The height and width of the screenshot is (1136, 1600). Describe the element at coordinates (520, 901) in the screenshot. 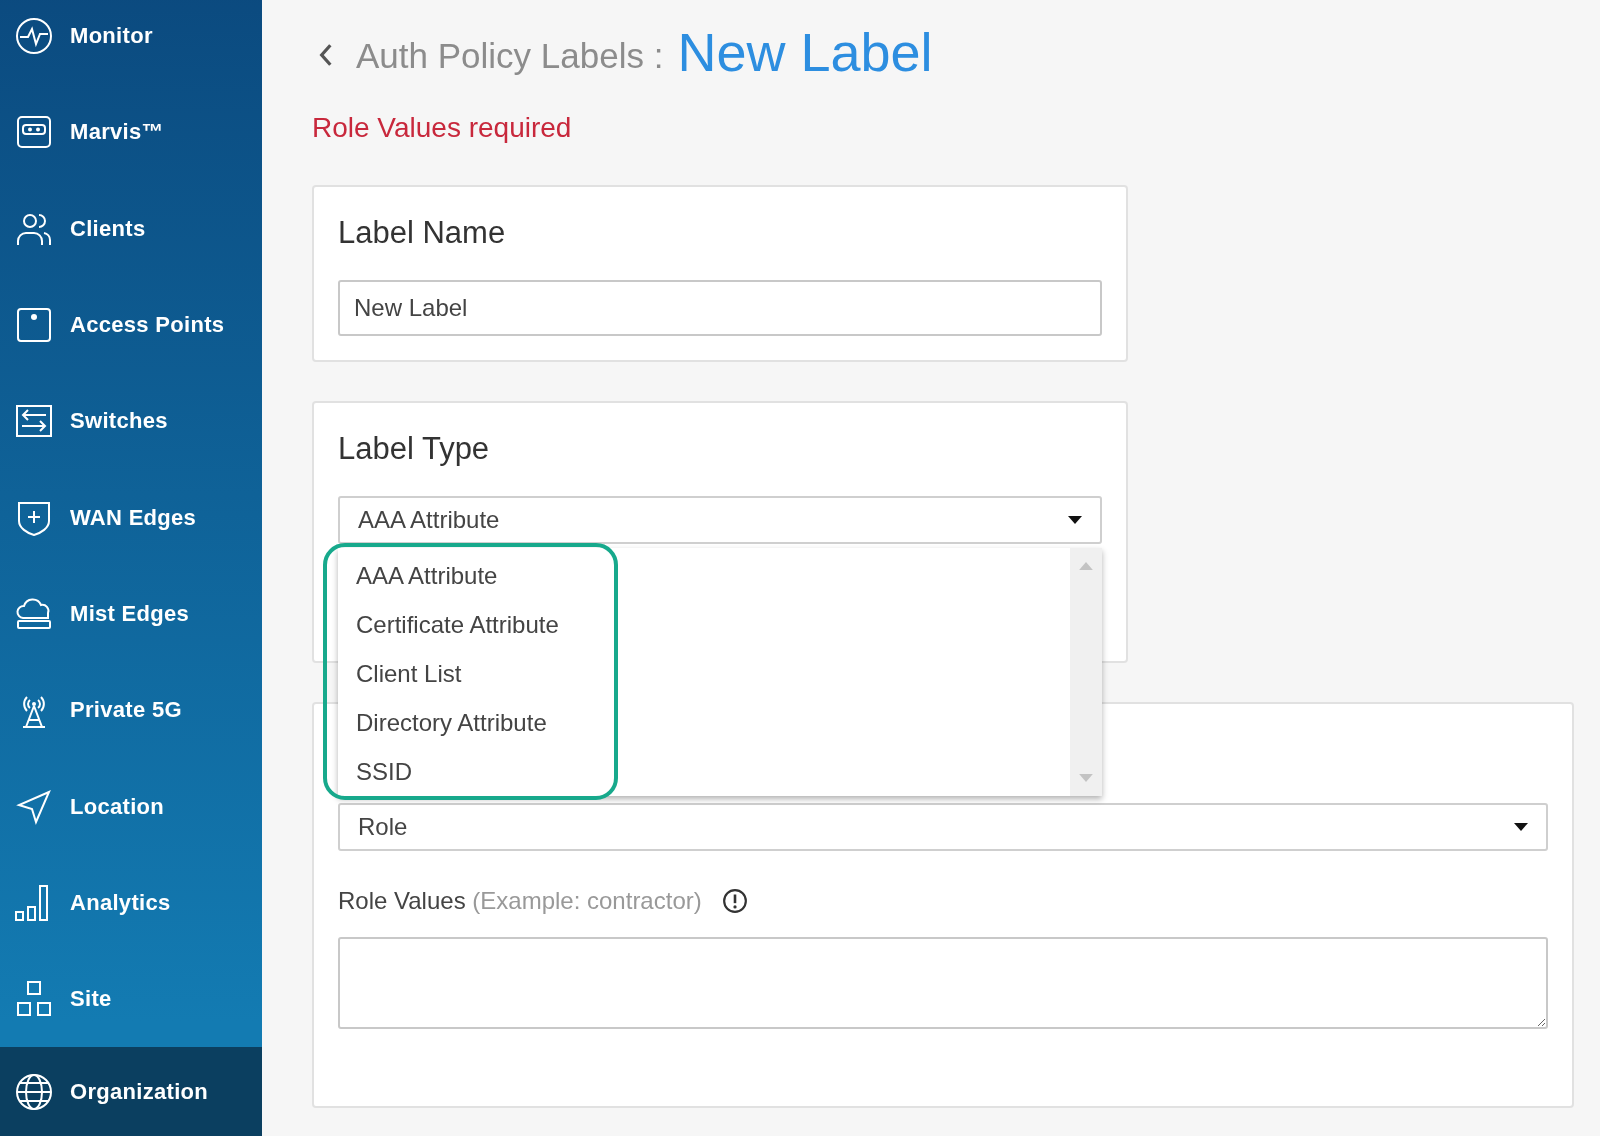

I see `field-label: Role Values (Example: contractor)` at that location.